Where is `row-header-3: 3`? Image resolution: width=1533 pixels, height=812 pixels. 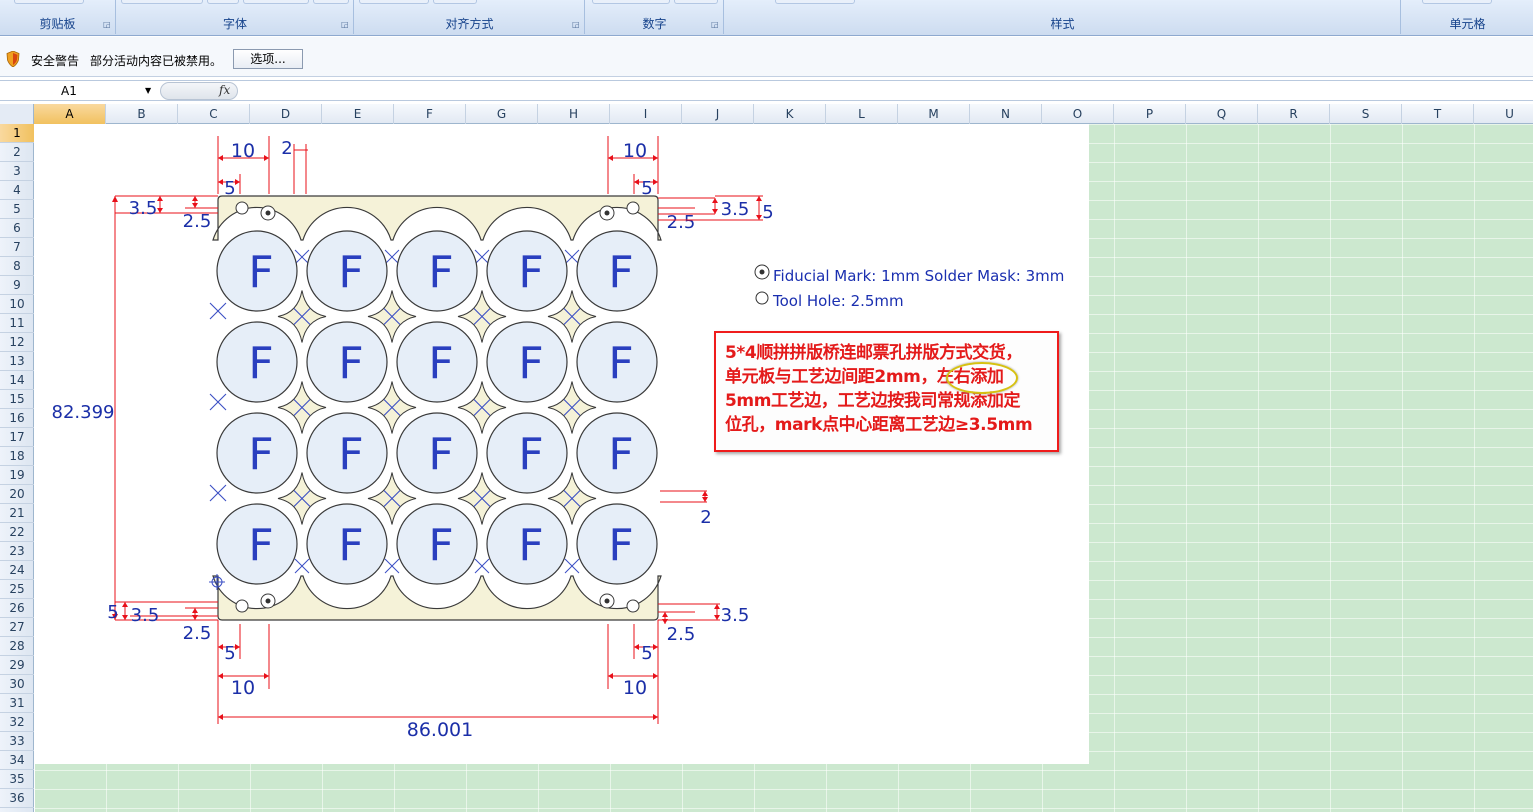
row-header-3: 3 is located at coordinates (17, 171).